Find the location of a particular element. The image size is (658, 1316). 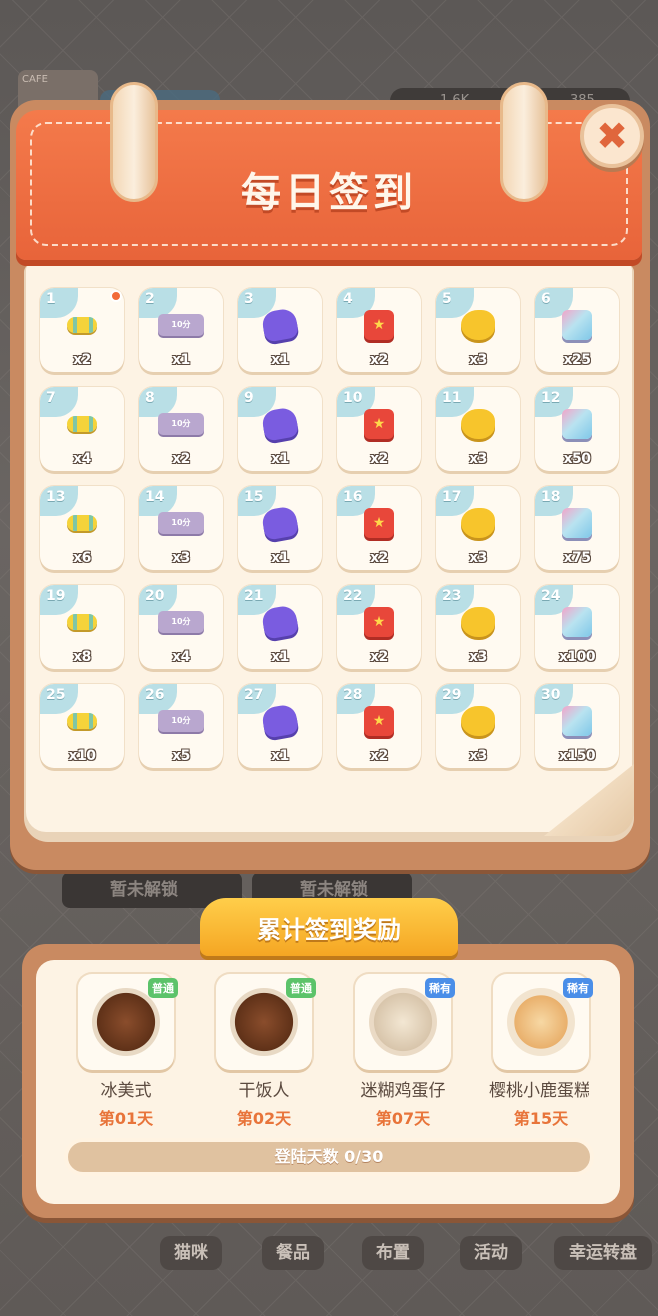

nav-food: 餐品 is located at coordinates (293, 1253).